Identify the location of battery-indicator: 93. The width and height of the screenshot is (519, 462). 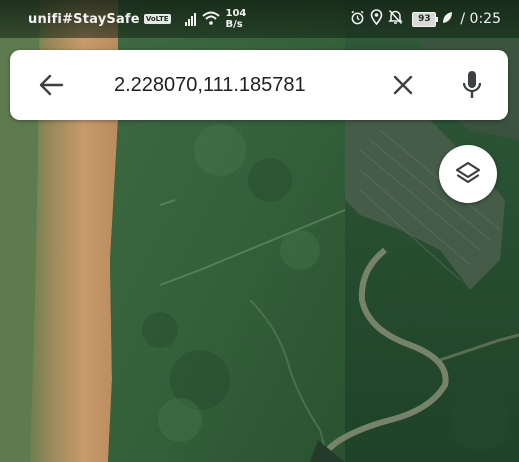
(425, 19).